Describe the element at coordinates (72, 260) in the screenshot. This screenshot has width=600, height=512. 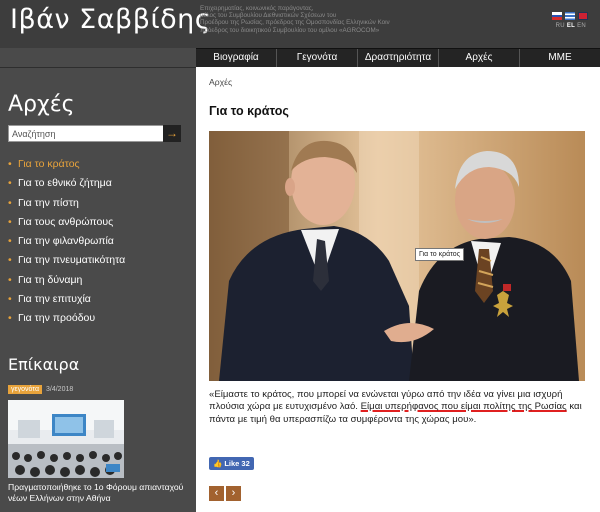
I see `menu-item-label: Για την πνευματικότητα` at that location.